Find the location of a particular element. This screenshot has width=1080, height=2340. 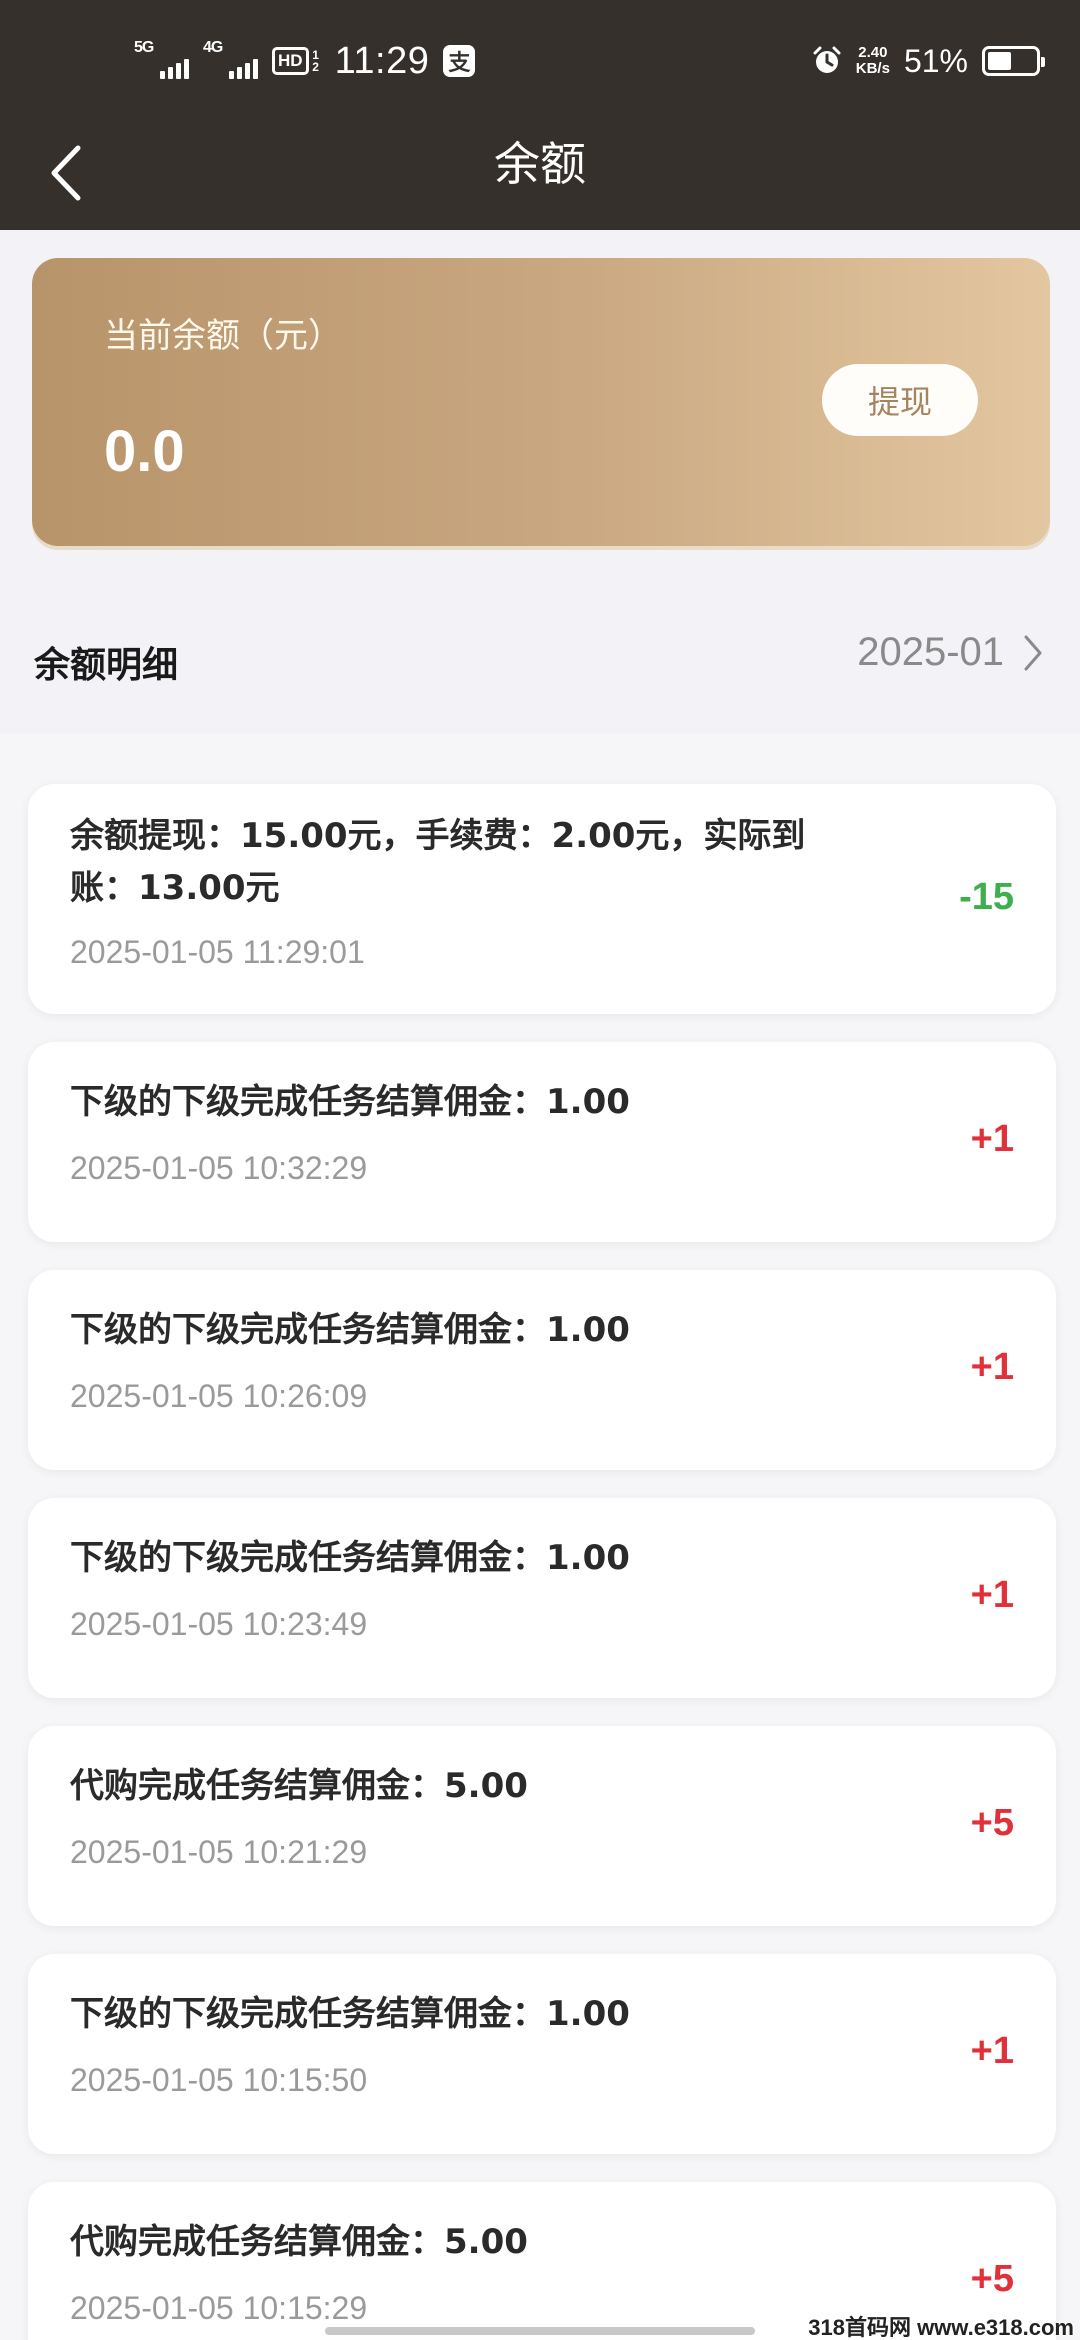

alipay-icon: 支 is located at coordinates (459, 61).